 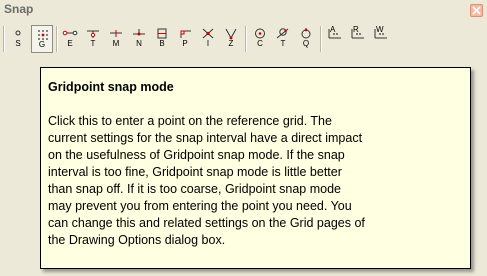 I want to click on working-axes-letter: W, so click(x=380, y=29).